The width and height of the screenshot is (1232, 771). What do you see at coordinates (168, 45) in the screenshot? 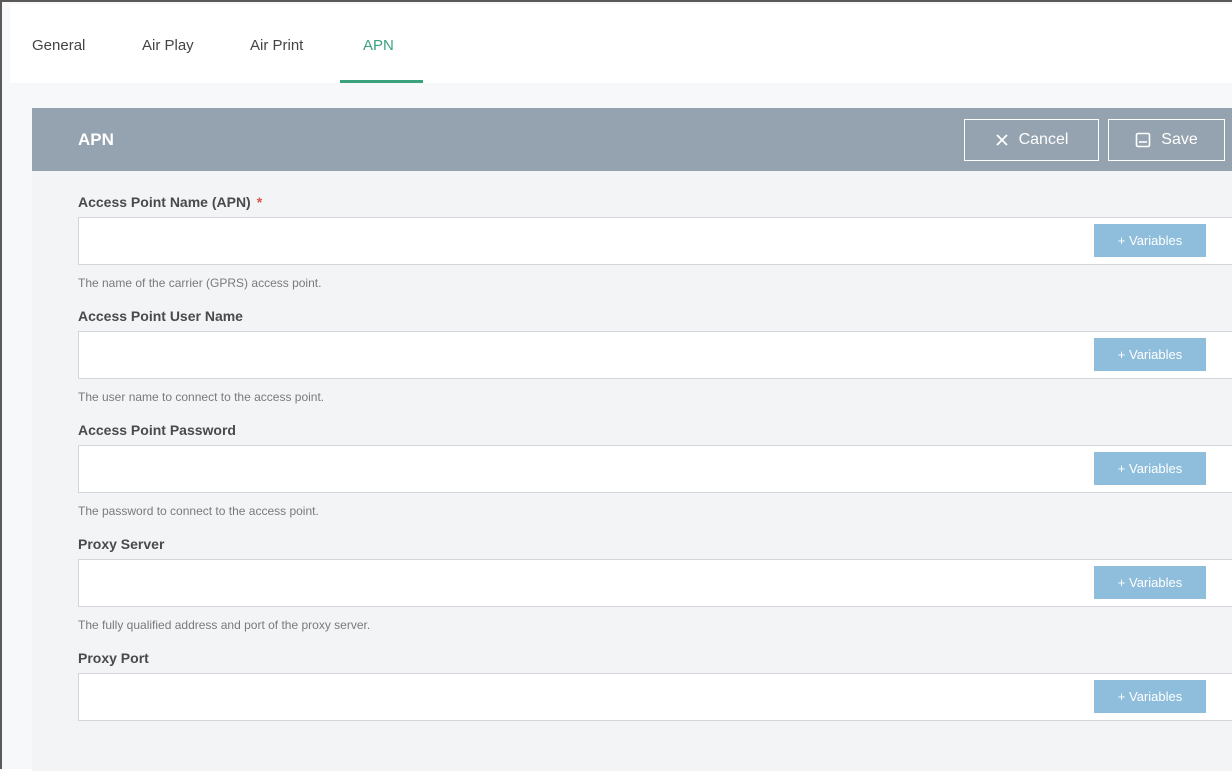
I see `tab-air-play: Air Play` at bounding box center [168, 45].